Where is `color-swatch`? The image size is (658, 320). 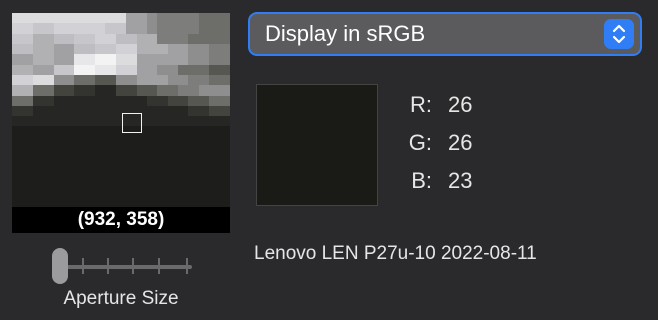
color-swatch is located at coordinates (317, 145).